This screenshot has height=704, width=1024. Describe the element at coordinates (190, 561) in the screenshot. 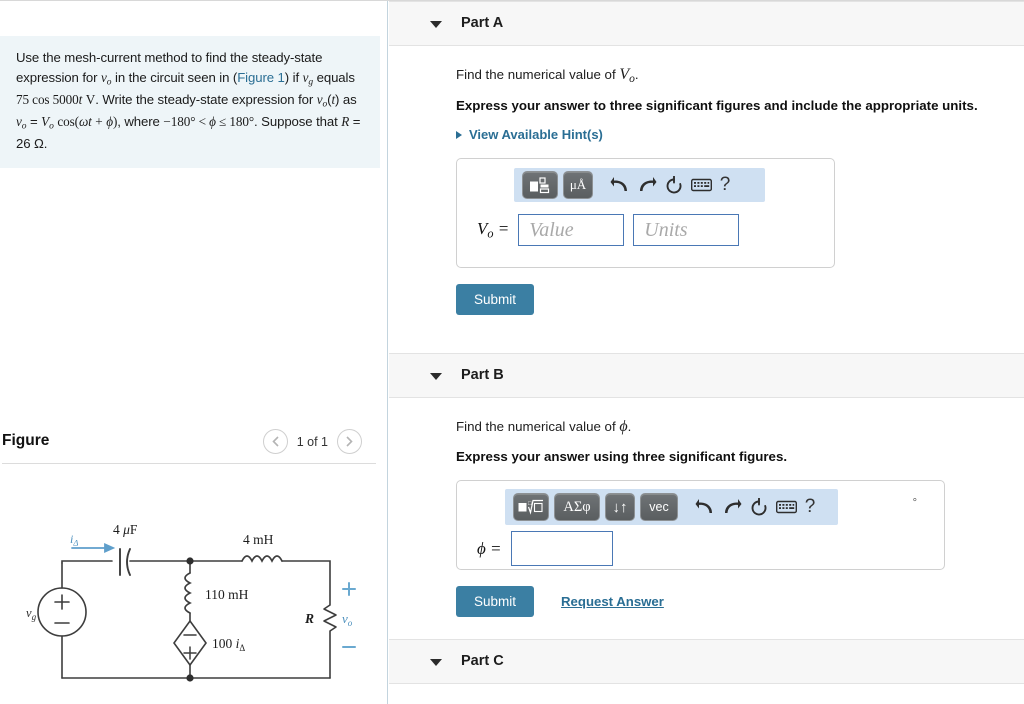

I see `node-dot-top` at that location.